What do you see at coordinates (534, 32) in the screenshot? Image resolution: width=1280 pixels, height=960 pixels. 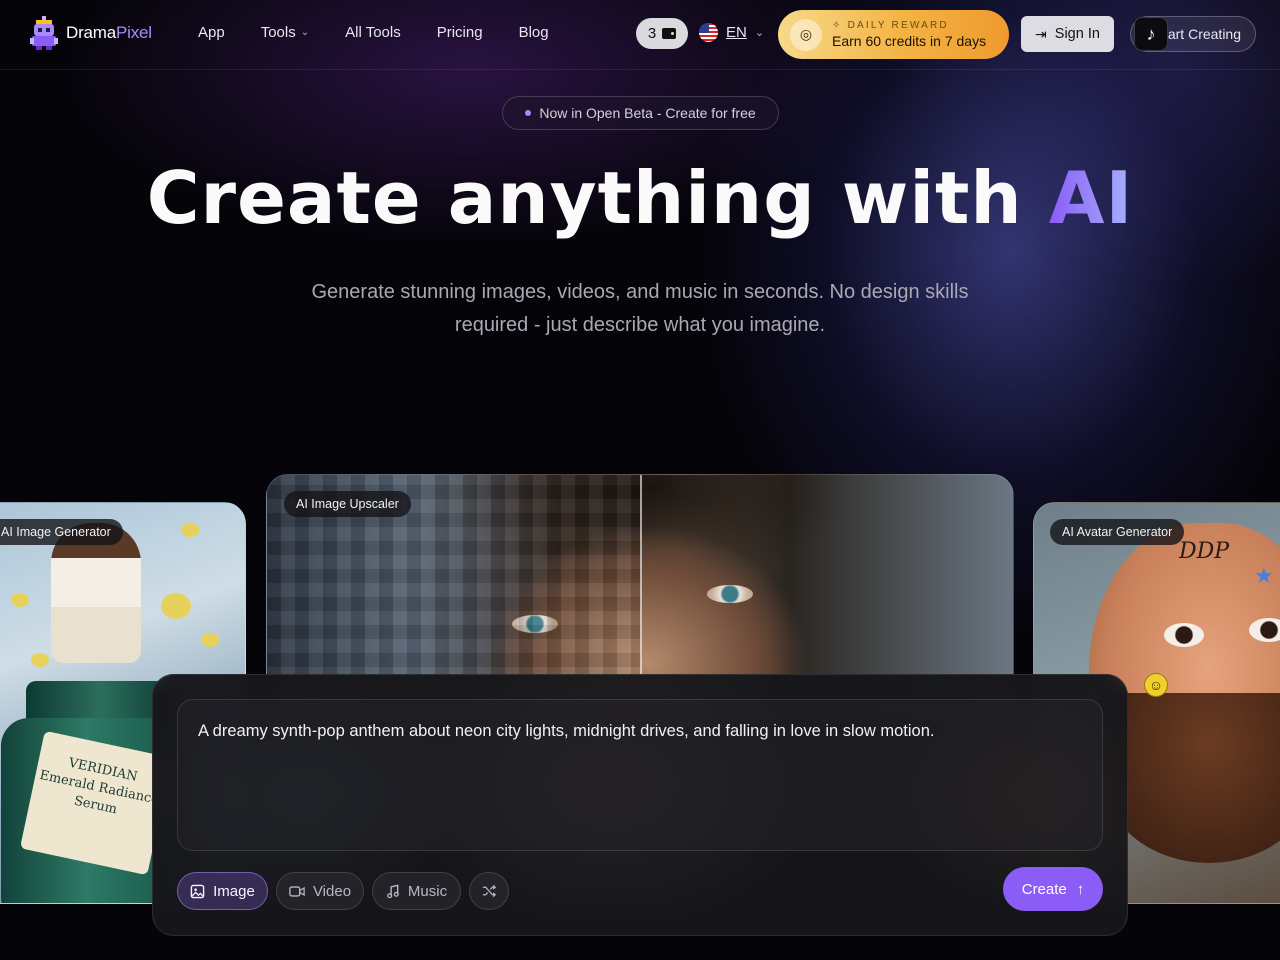 I see `nav-link-blog: Blog` at bounding box center [534, 32].